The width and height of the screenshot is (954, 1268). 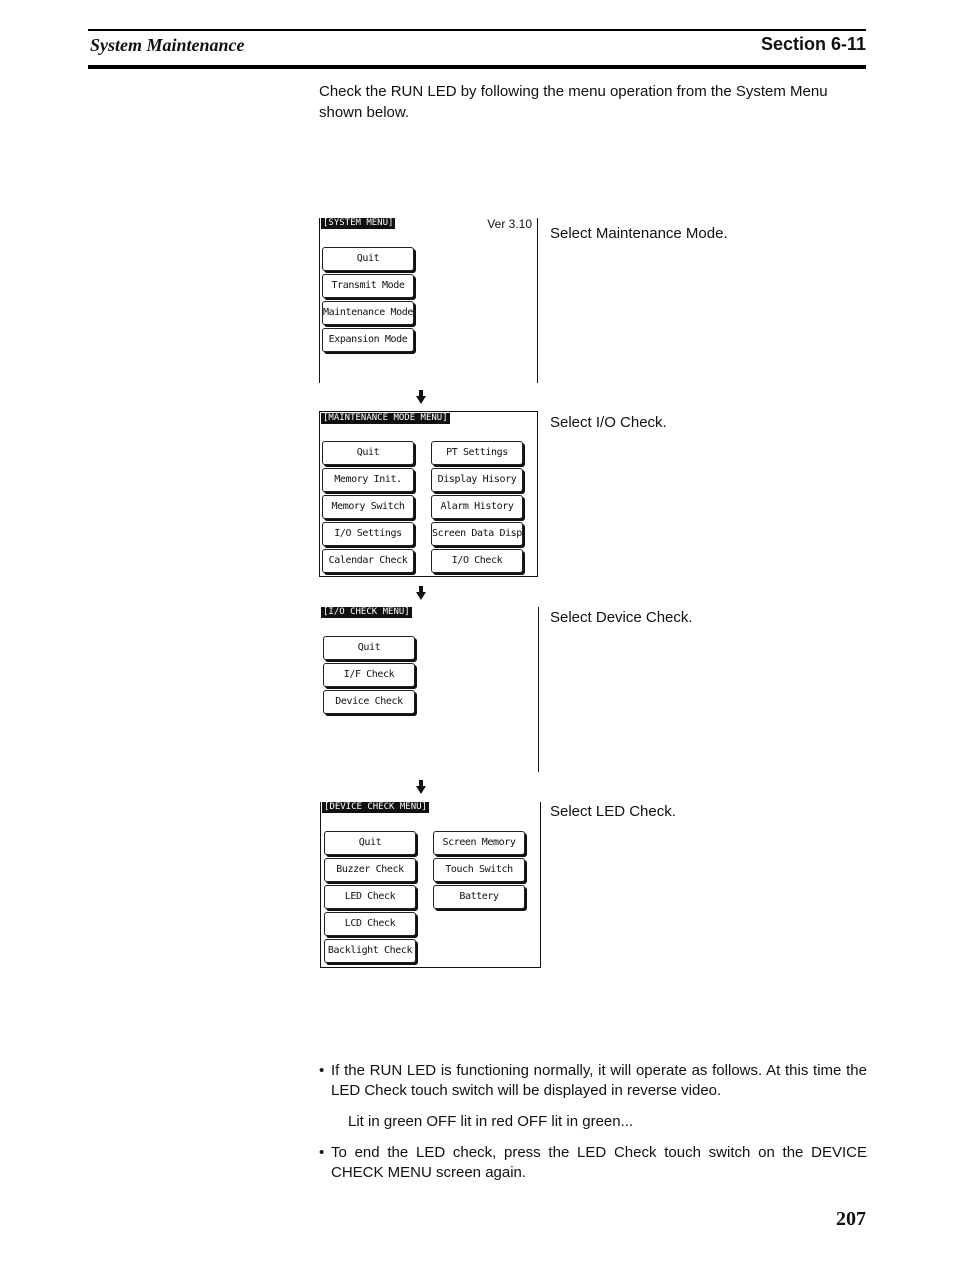 What do you see at coordinates (621, 617) in the screenshot?
I see `step-caption: Select Device Check.` at bounding box center [621, 617].